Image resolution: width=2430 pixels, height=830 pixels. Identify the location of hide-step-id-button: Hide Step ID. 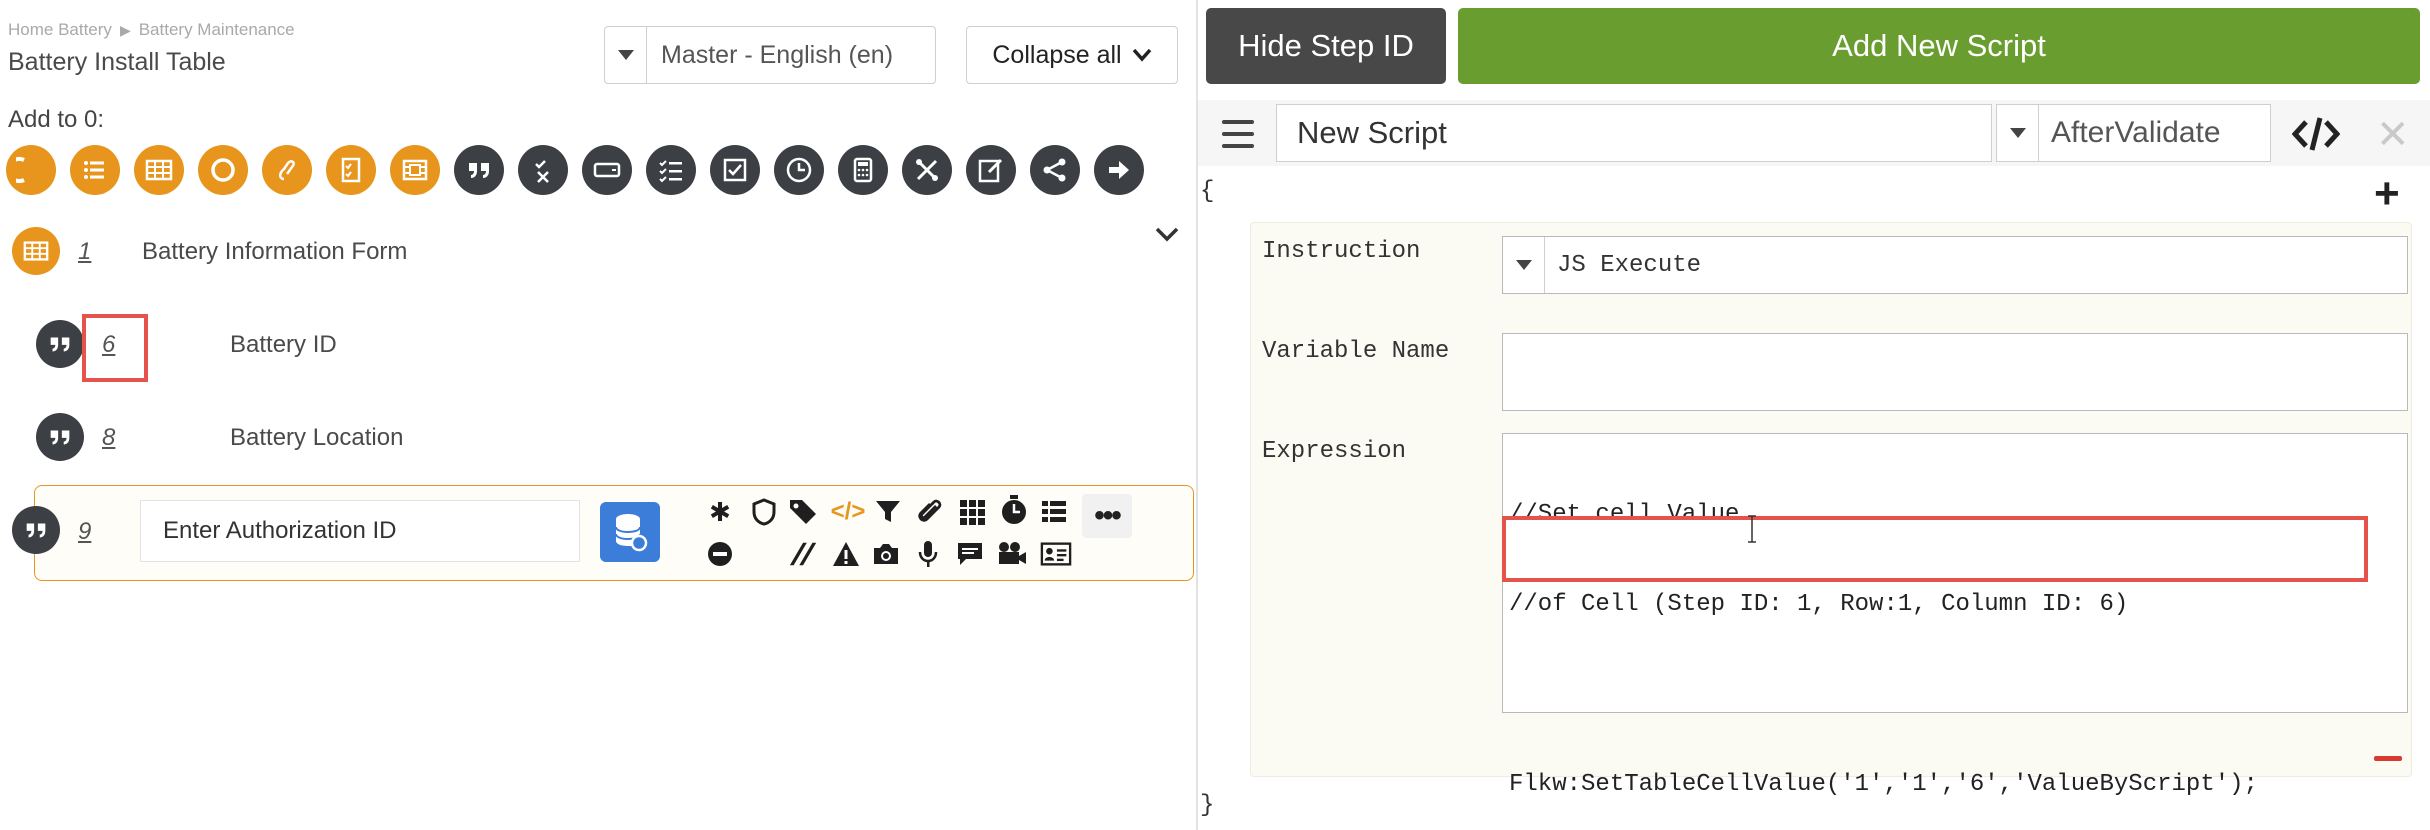
(1326, 46).